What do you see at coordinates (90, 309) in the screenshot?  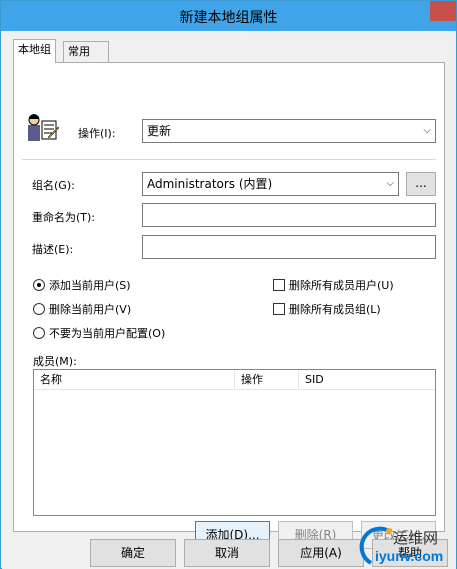 I see `radio-remove-current-user-label: 删除当前用户(V)` at bounding box center [90, 309].